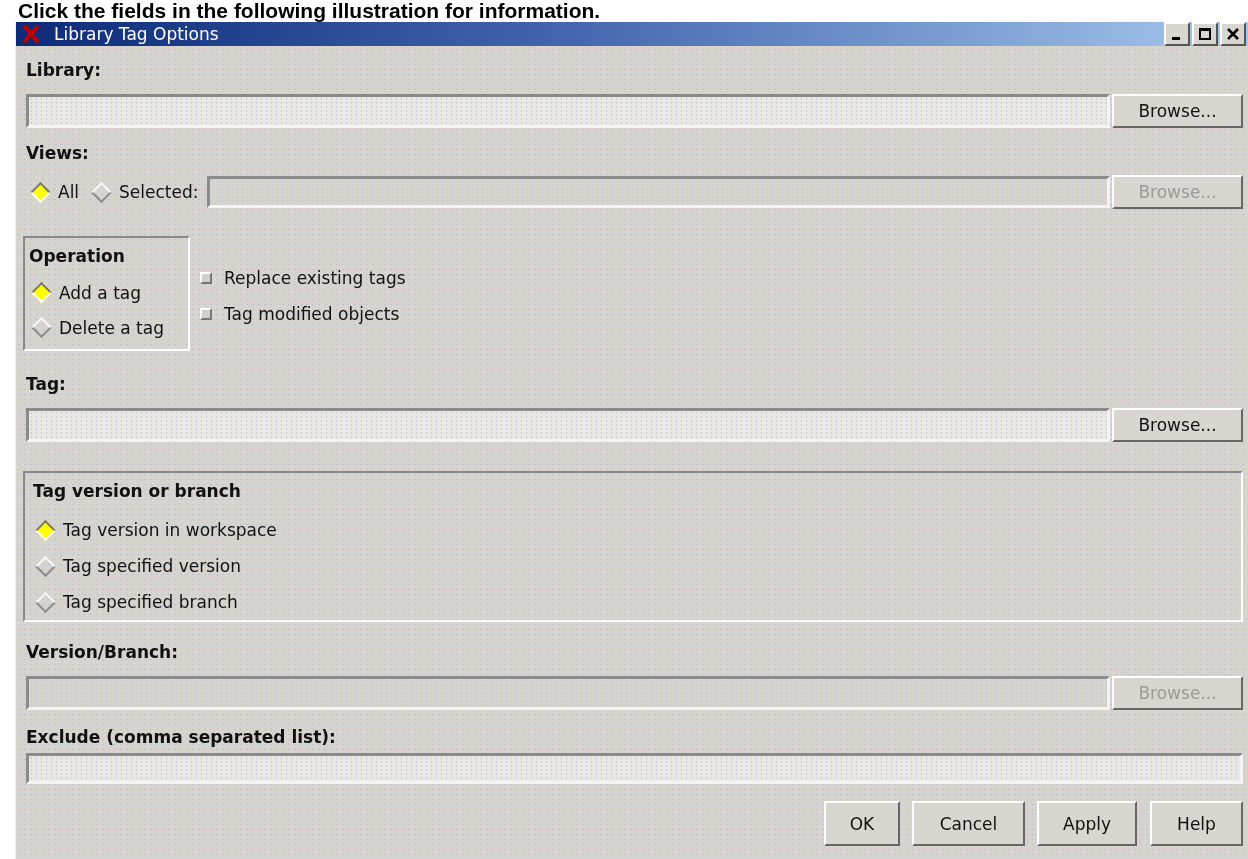  Describe the element at coordinates (69, 192) in the screenshot. I see `radio-label: All` at that location.